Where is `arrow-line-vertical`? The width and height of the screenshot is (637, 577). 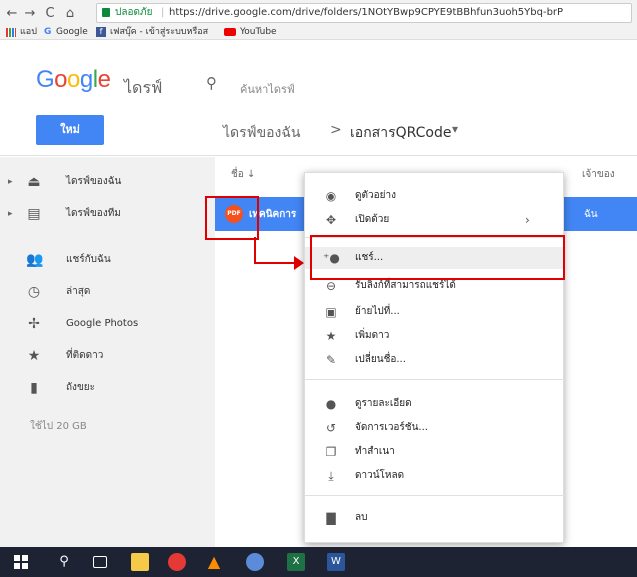 arrow-line-vertical is located at coordinates (255, 250).